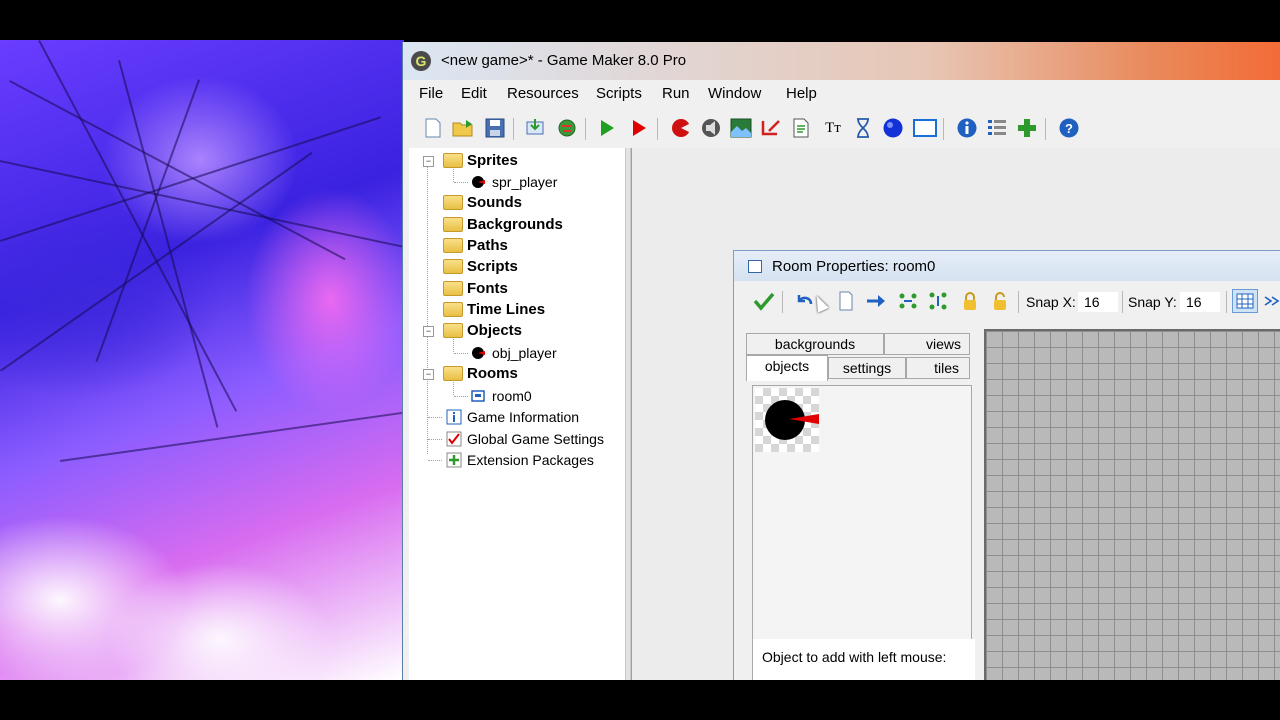 This screenshot has width=1280, height=720. What do you see at coordinates (535, 439) in the screenshot?
I see `tree-label: Global Game Settings` at bounding box center [535, 439].